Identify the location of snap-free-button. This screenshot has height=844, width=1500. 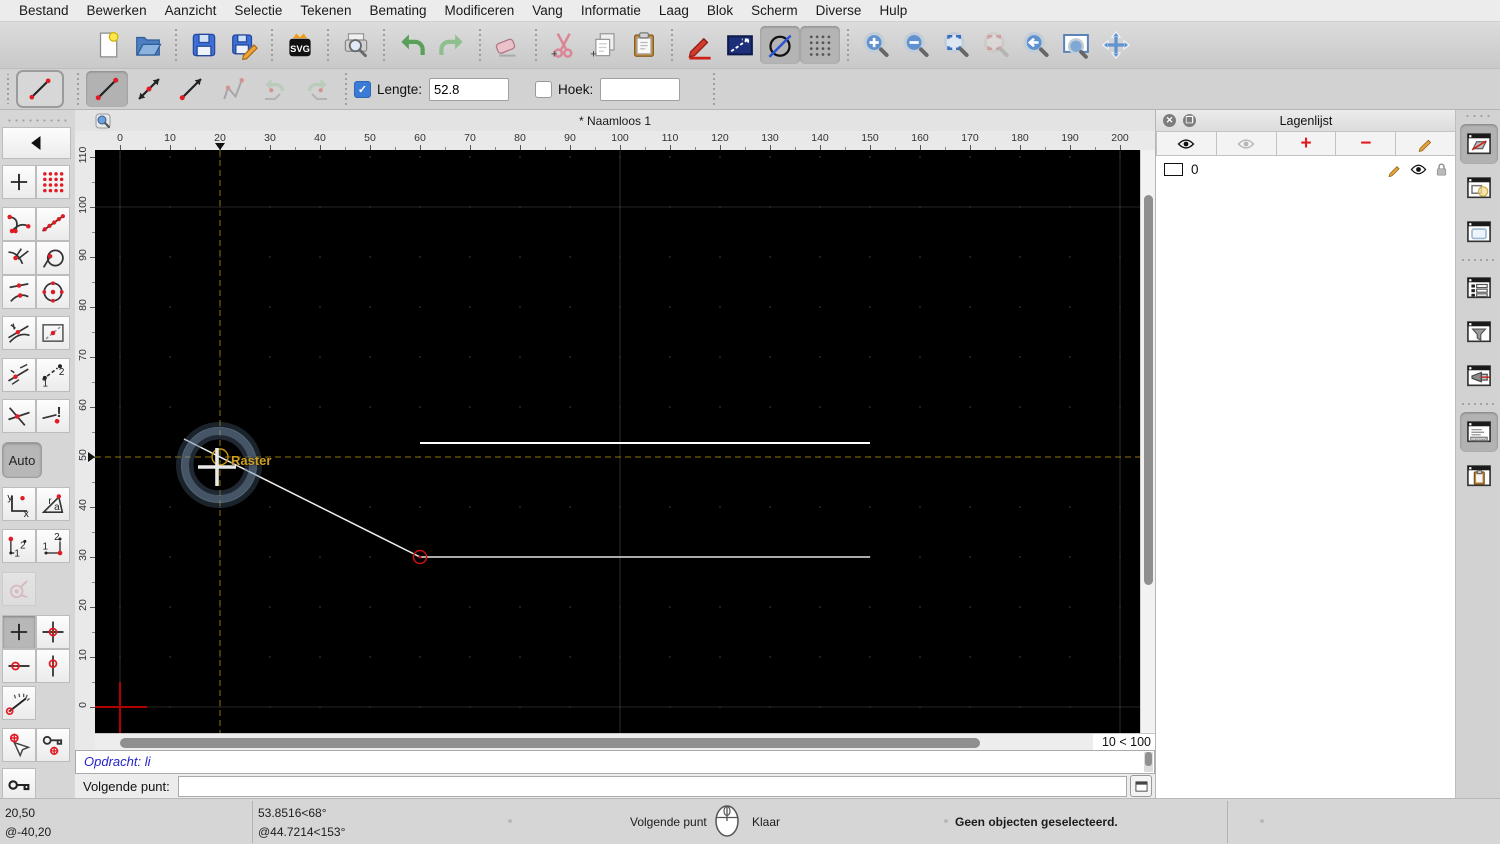
(19, 182).